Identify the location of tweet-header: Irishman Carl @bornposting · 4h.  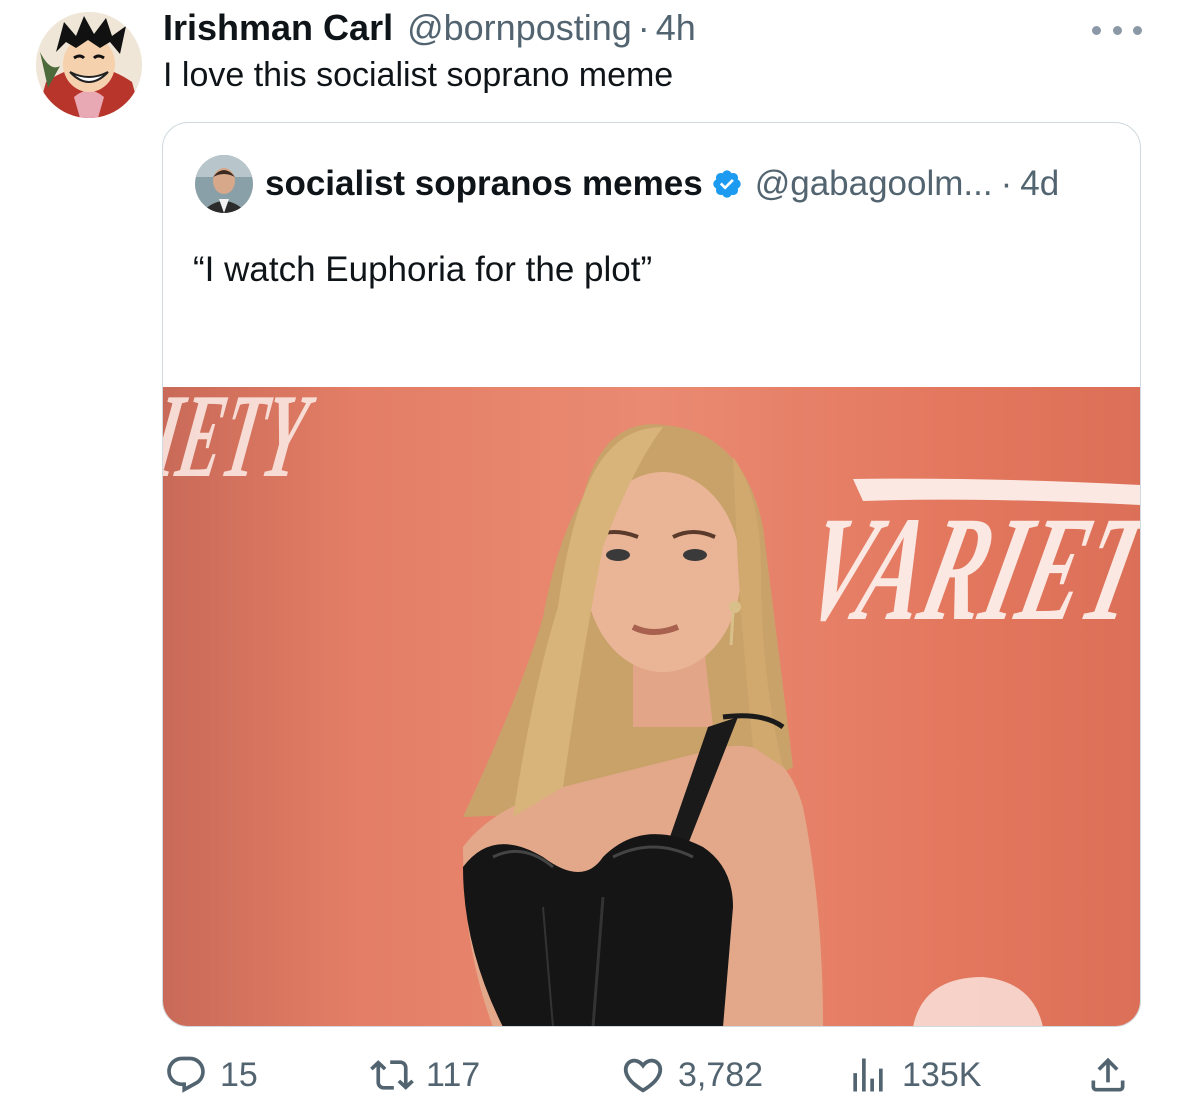
(429, 28).